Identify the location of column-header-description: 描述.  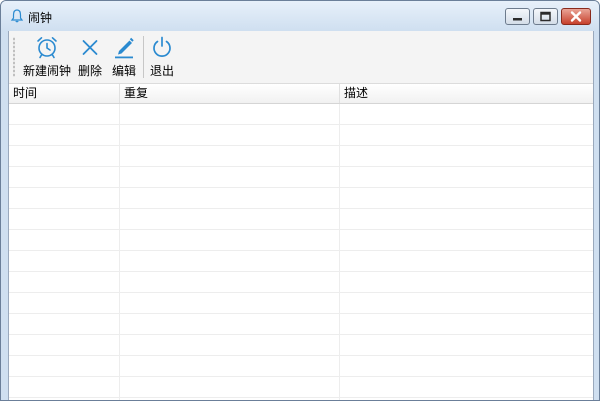
(466, 93).